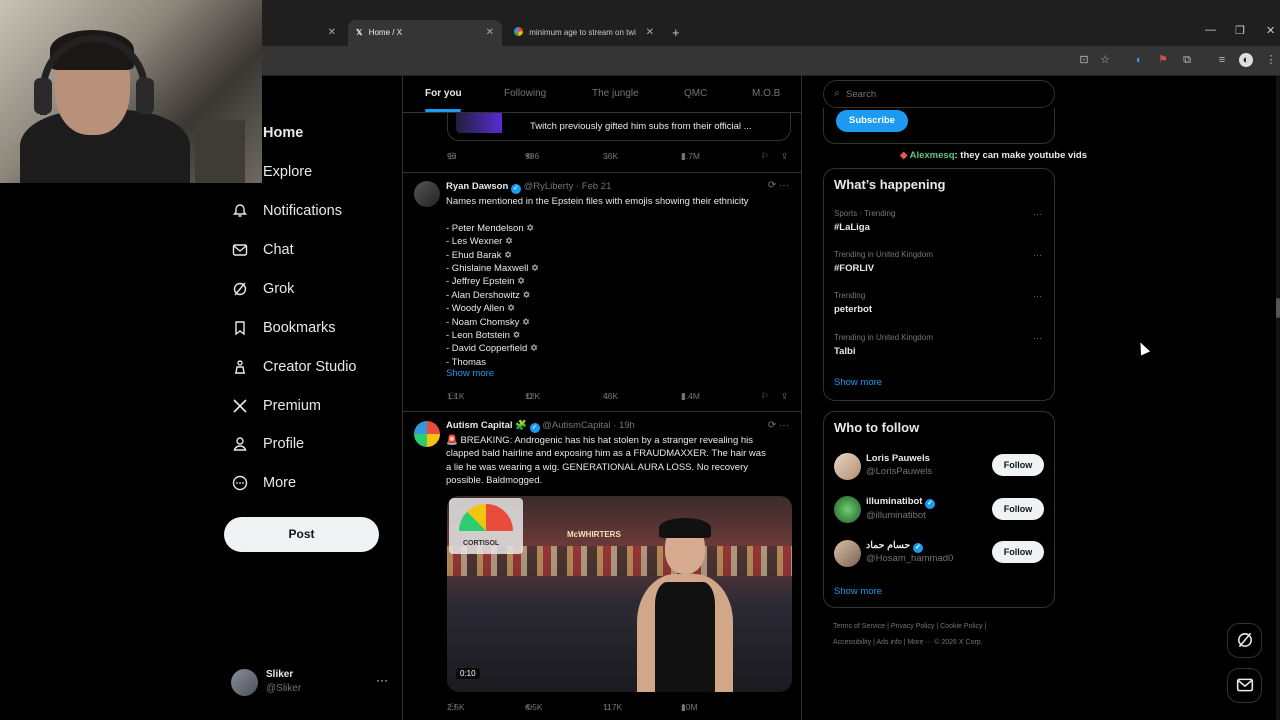 The height and width of the screenshot is (720, 1280). Describe the element at coordinates (898, 458) in the screenshot. I see `follow-suggestion-name: Loris Pauwels` at that location.